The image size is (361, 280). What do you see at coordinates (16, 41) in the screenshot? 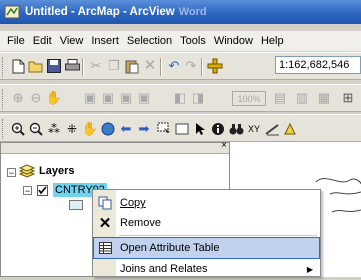
I see `menu-file: File` at bounding box center [16, 41].